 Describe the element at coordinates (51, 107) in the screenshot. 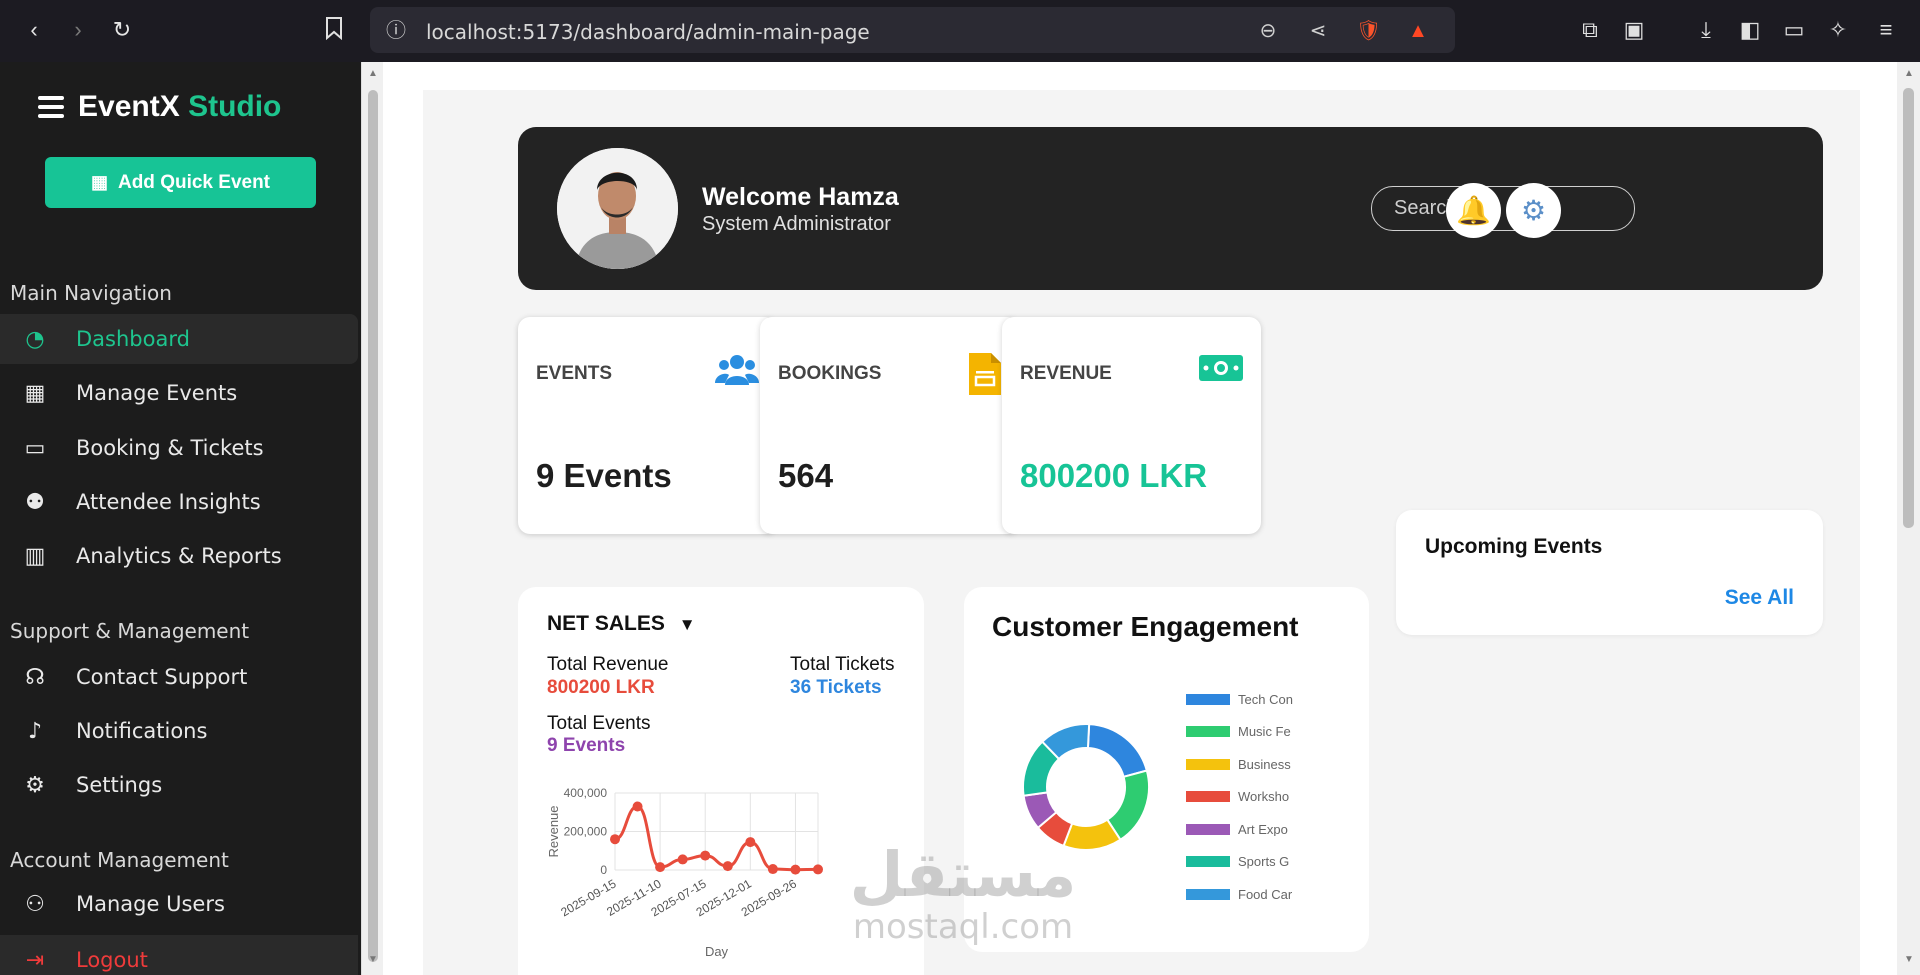

I see `hamburger-icon` at that location.